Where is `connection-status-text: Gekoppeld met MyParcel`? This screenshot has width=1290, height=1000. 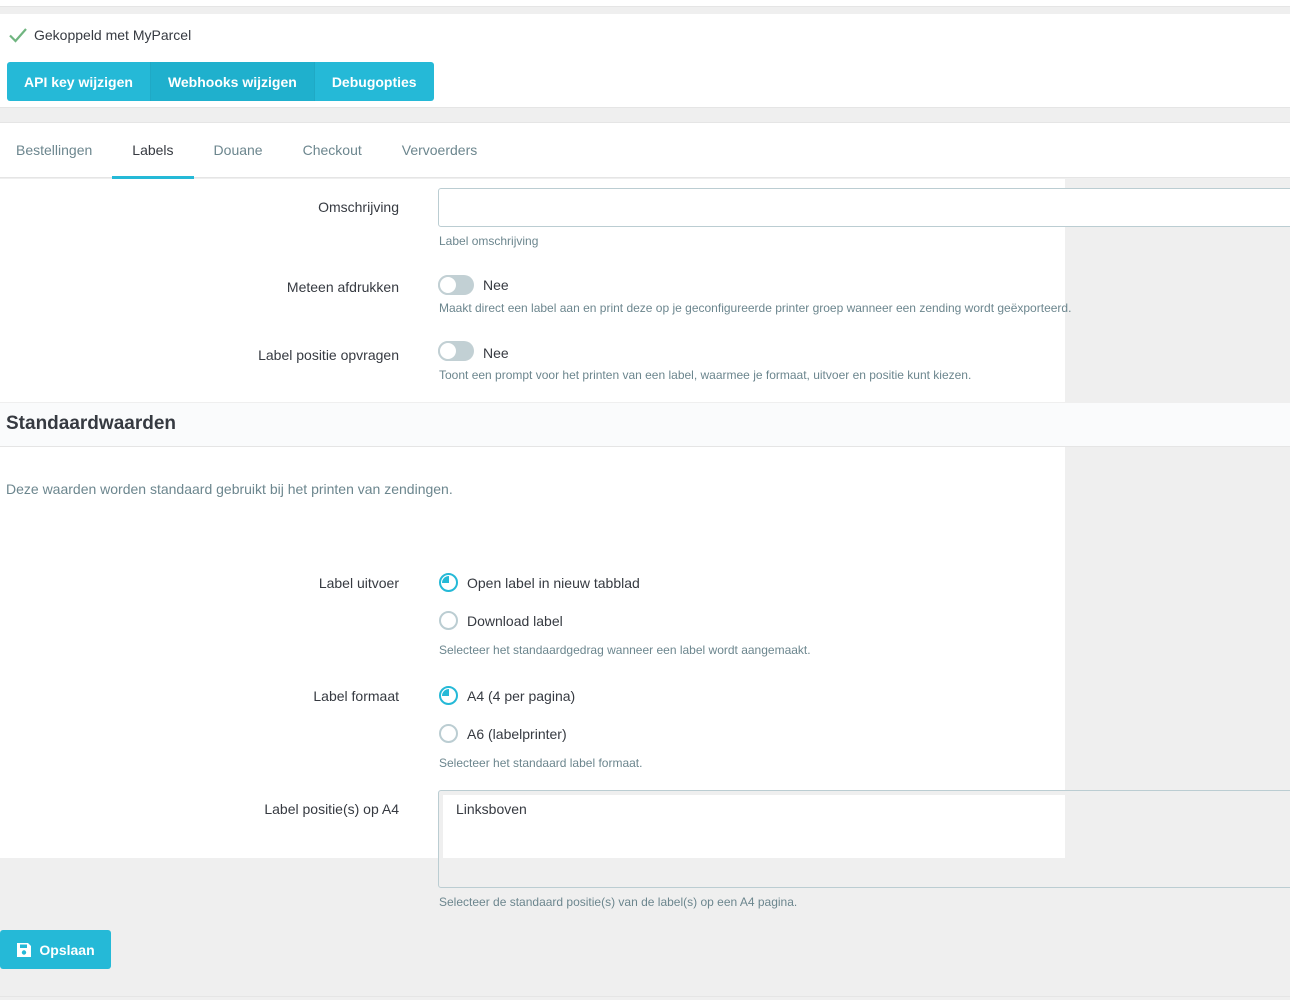
connection-status-text: Gekoppeld met MyParcel is located at coordinates (113, 35).